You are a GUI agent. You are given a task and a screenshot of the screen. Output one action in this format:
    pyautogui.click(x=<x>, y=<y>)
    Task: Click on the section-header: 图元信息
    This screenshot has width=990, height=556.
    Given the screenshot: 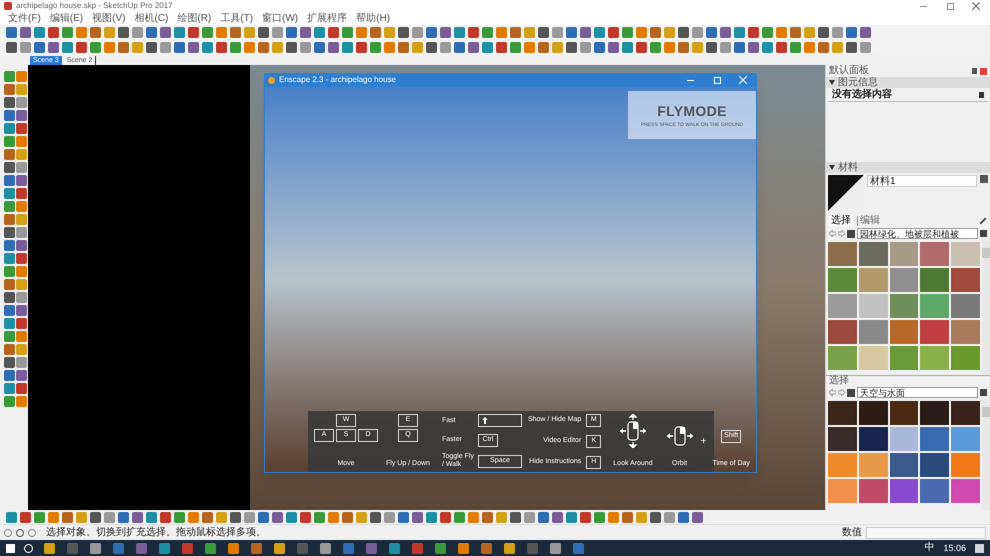 What is the action you would take?
    pyautogui.click(x=908, y=82)
    